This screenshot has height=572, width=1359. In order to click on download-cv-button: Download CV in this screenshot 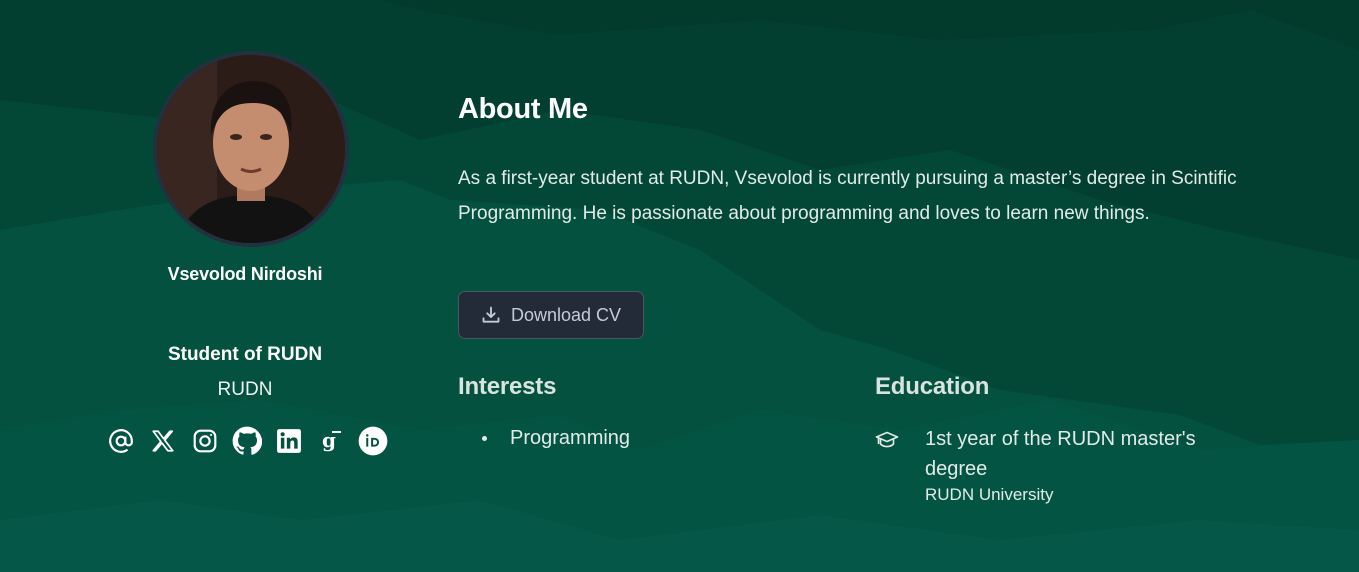, I will do `click(551, 315)`.